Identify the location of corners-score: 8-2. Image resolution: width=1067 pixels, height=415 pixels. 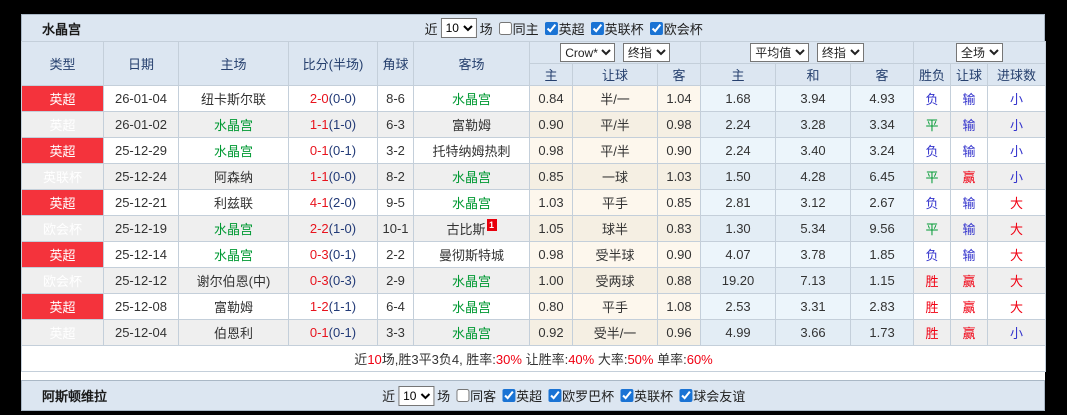
(395, 176).